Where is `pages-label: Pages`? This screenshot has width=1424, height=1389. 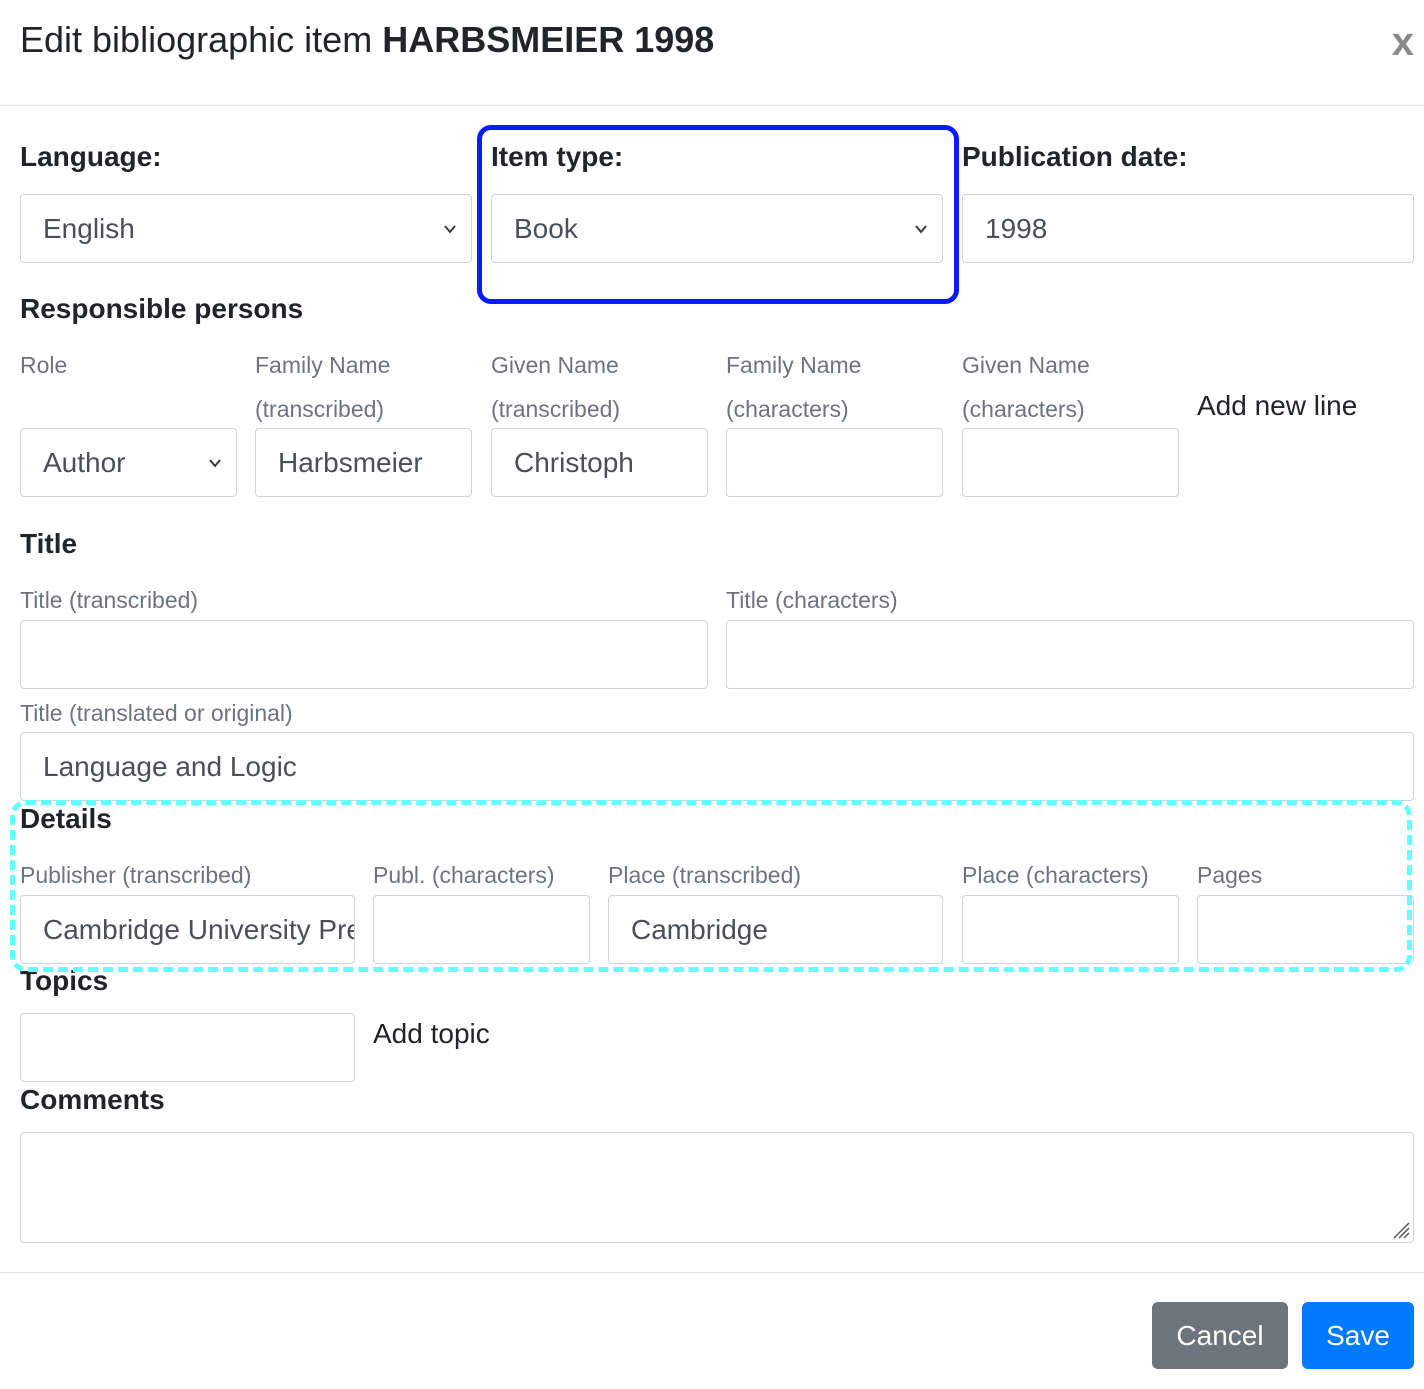
pages-label: Pages is located at coordinates (1230, 875).